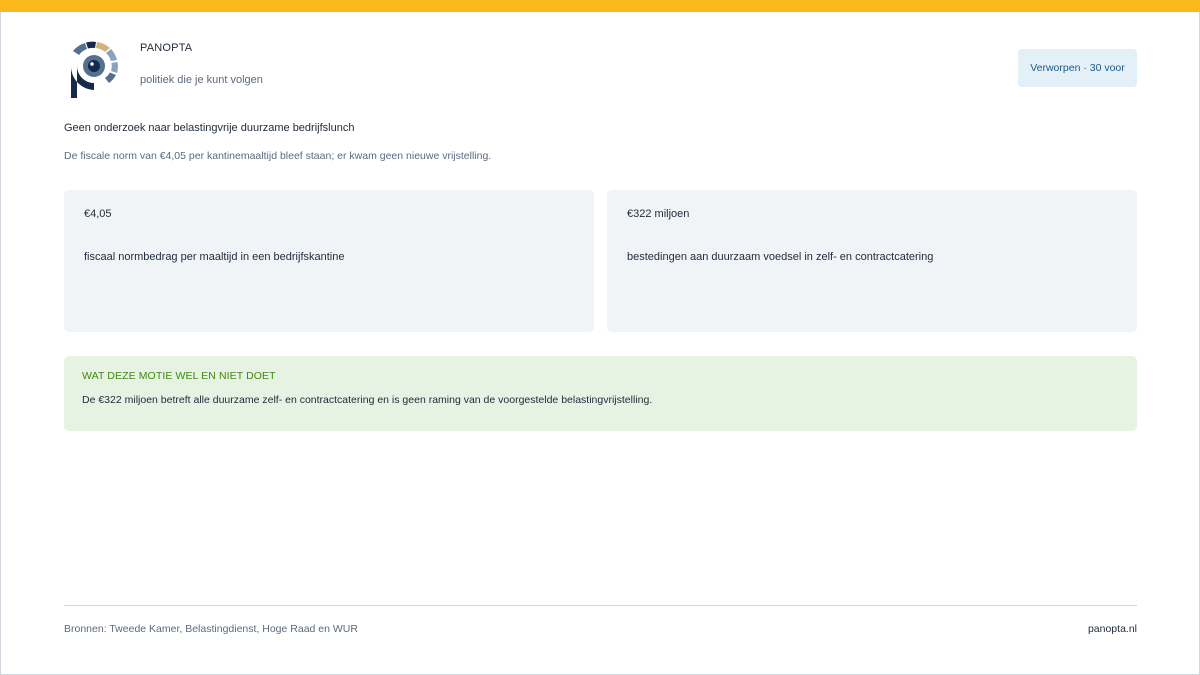 This screenshot has width=1200, height=675. I want to click on logo-eye-pupil, so click(94, 66).